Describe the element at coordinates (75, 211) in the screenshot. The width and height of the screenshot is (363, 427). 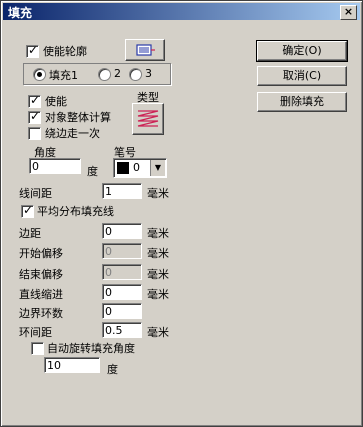
I see `even-distribute-label: 平均分布填充线` at that location.